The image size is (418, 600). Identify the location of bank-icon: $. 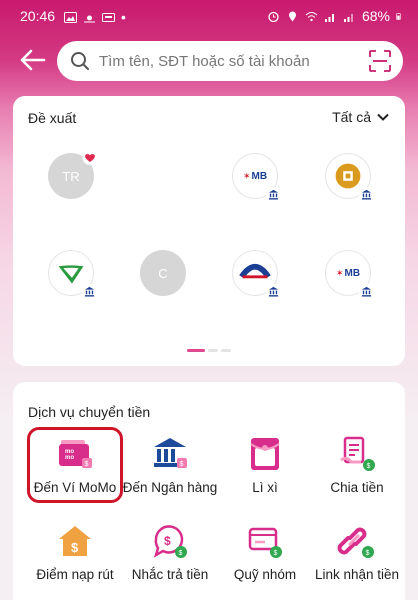
(170, 453).